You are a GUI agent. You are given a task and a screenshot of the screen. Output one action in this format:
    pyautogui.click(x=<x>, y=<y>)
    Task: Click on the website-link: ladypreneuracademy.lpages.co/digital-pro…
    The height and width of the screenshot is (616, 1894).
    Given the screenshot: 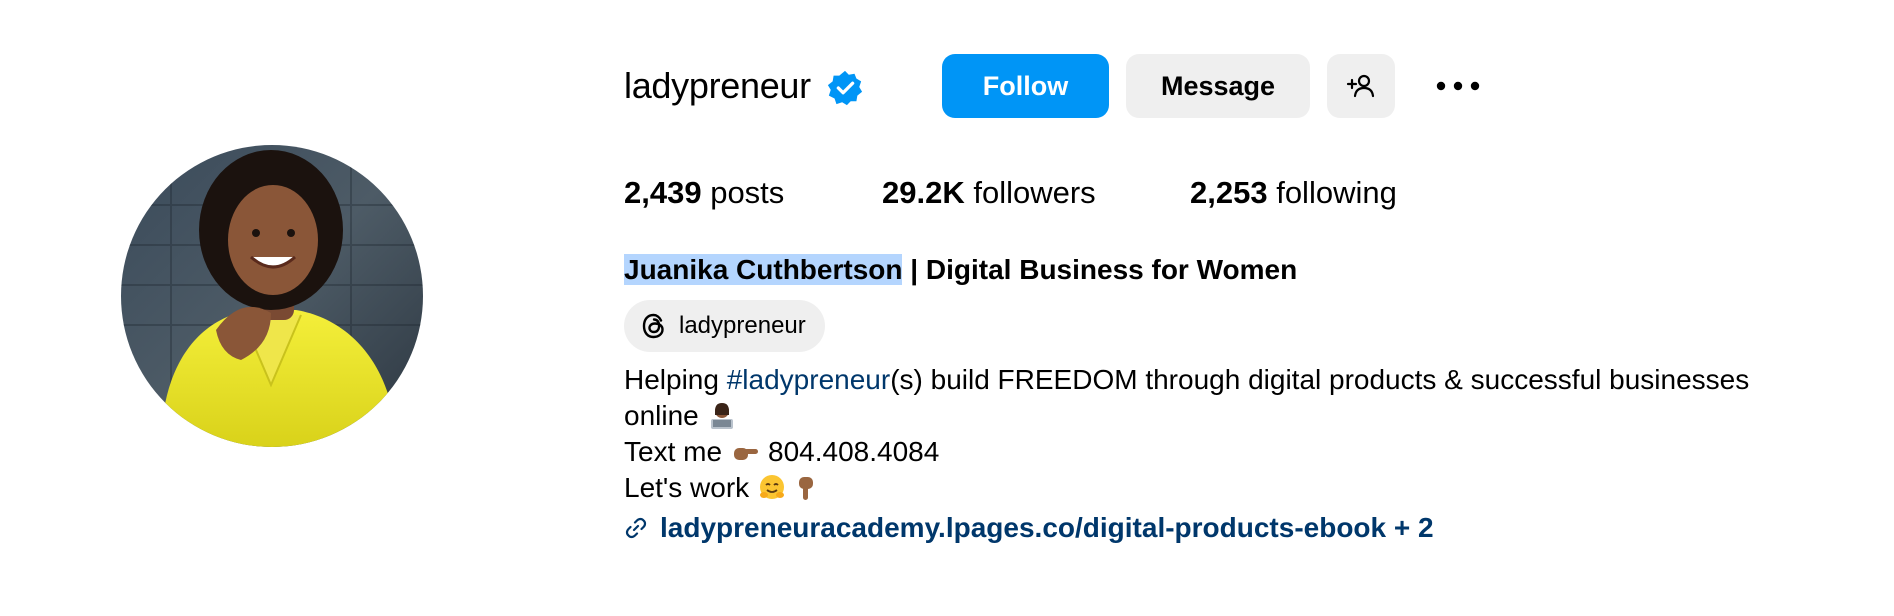 What is the action you would take?
    pyautogui.click(x=1047, y=528)
    